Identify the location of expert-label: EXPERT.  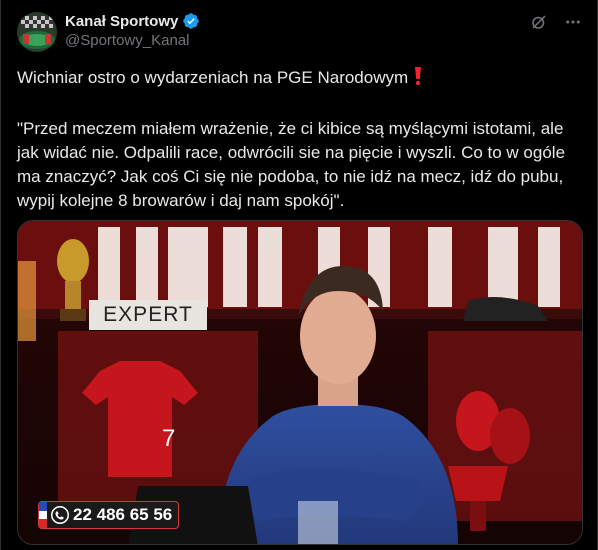
(148, 315).